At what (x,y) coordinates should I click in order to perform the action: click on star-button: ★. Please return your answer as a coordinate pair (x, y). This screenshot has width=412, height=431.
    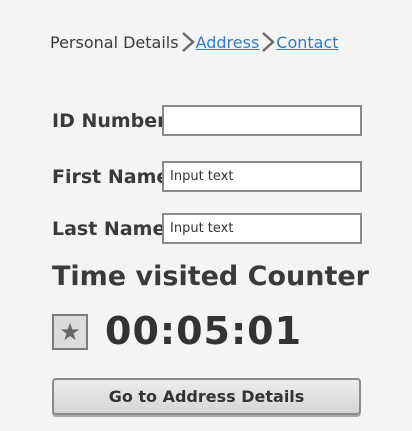
    Looking at the image, I should click on (70, 332).